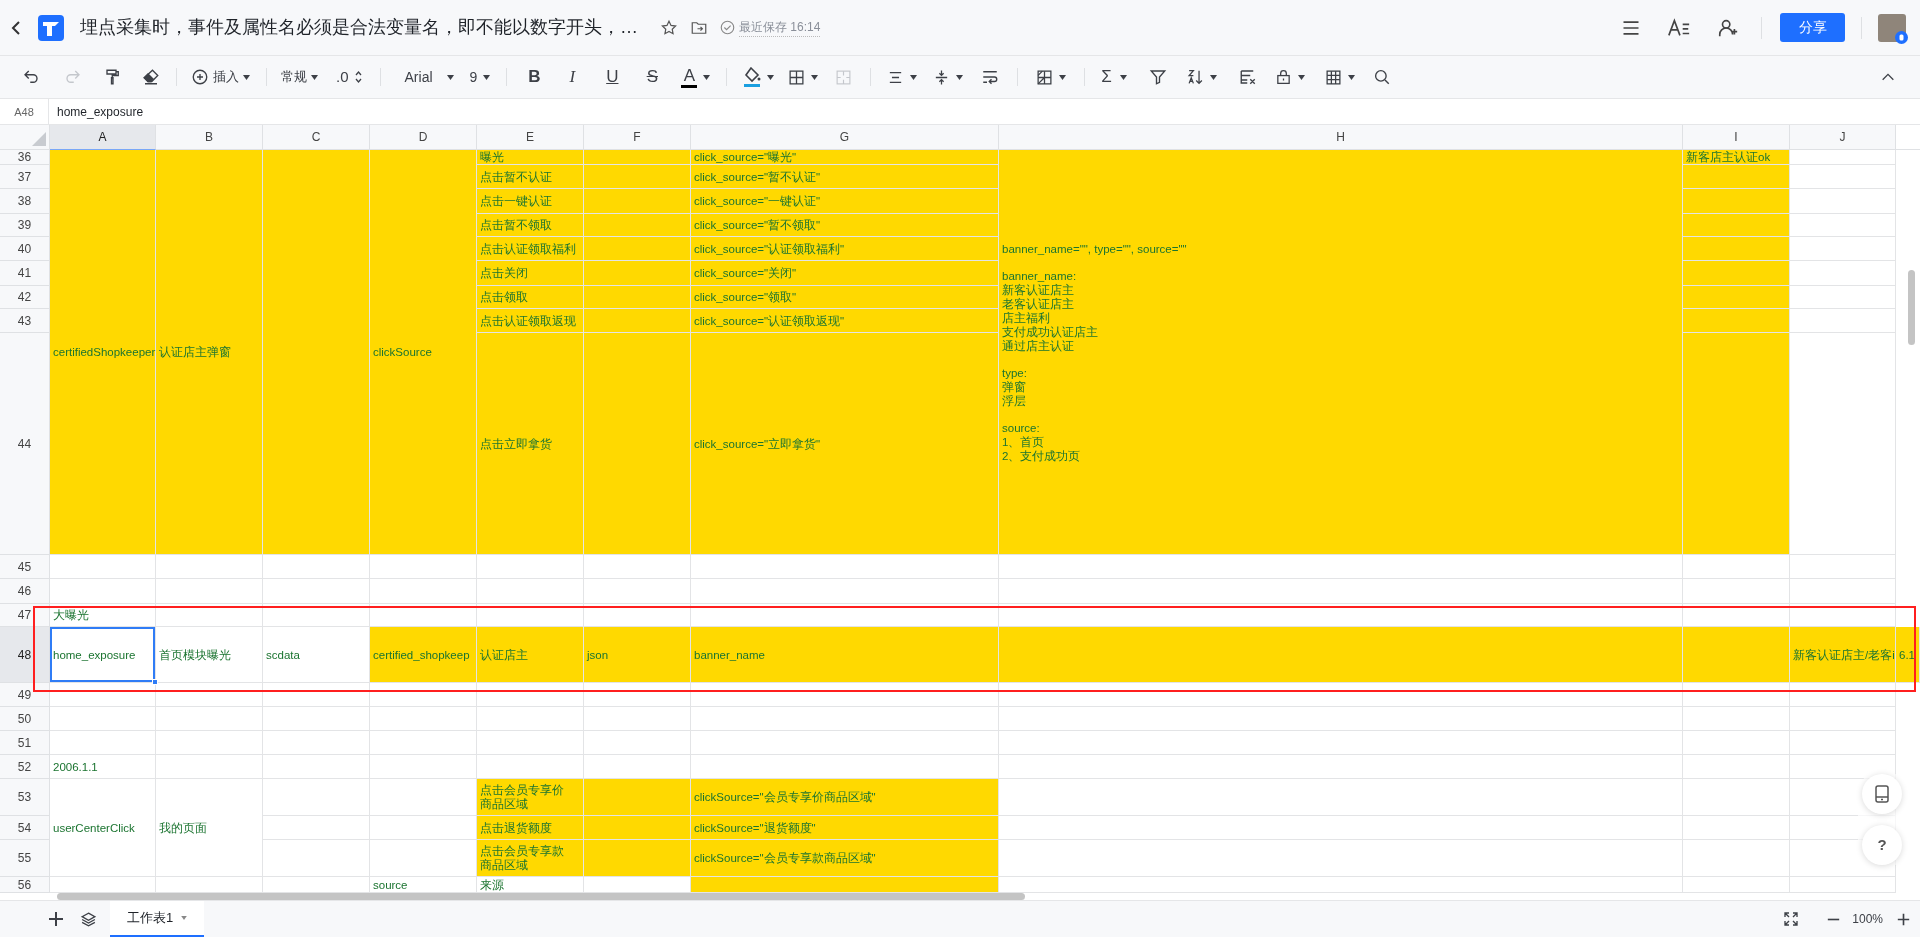 This screenshot has height=937, width=1920. What do you see at coordinates (1843, 137) in the screenshot?
I see `column-header: J` at bounding box center [1843, 137].